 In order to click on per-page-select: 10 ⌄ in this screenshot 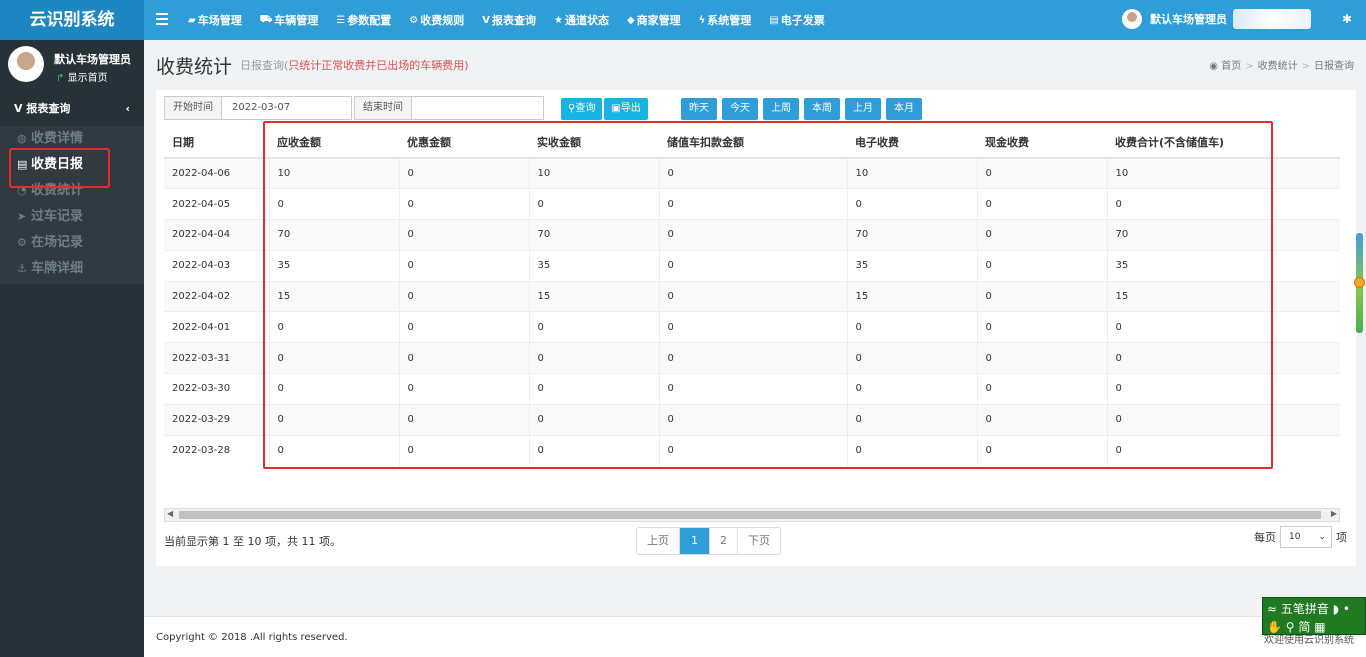, I will do `click(1306, 537)`.